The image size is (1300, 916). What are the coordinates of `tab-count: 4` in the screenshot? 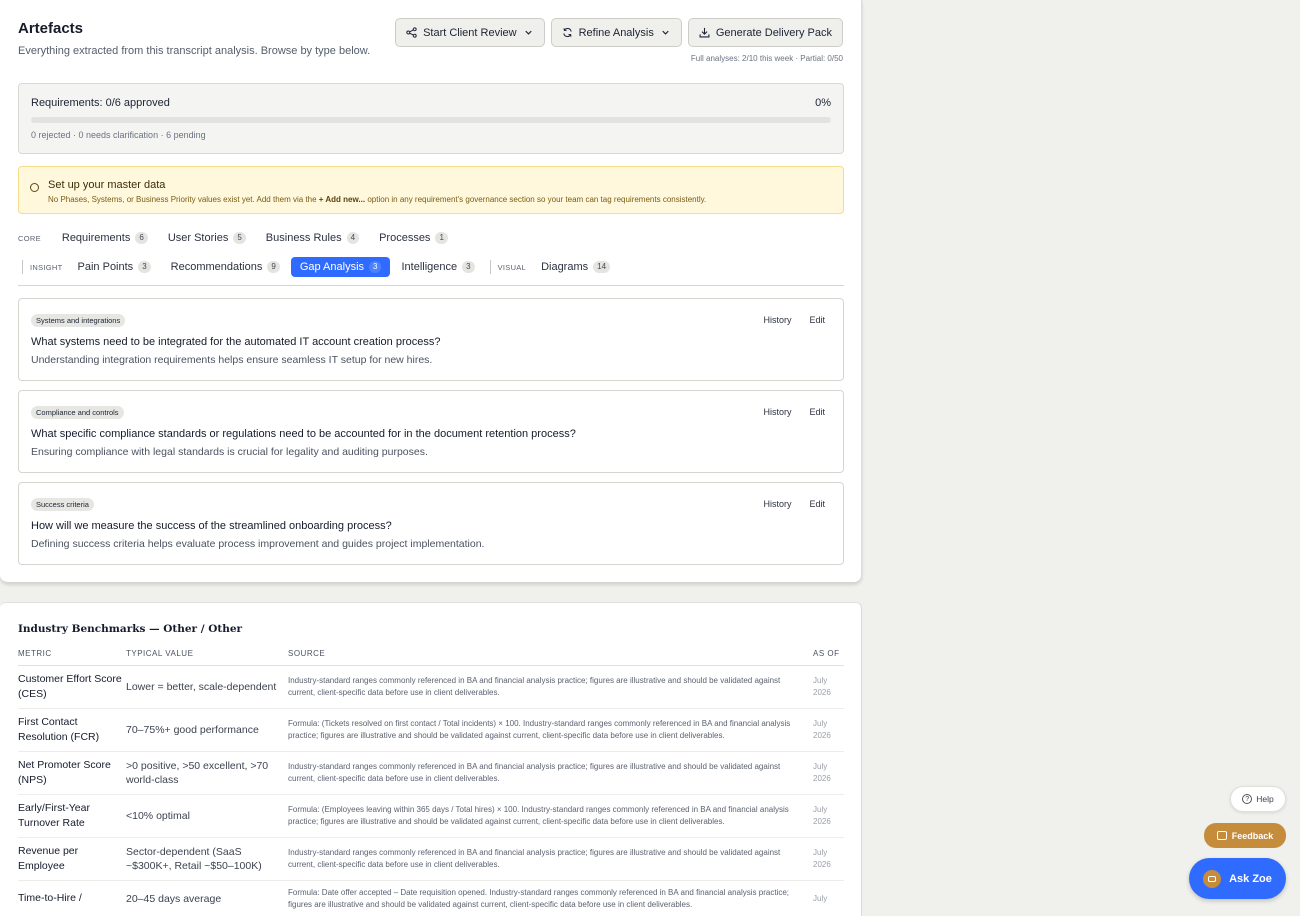 It's located at (353, 238).